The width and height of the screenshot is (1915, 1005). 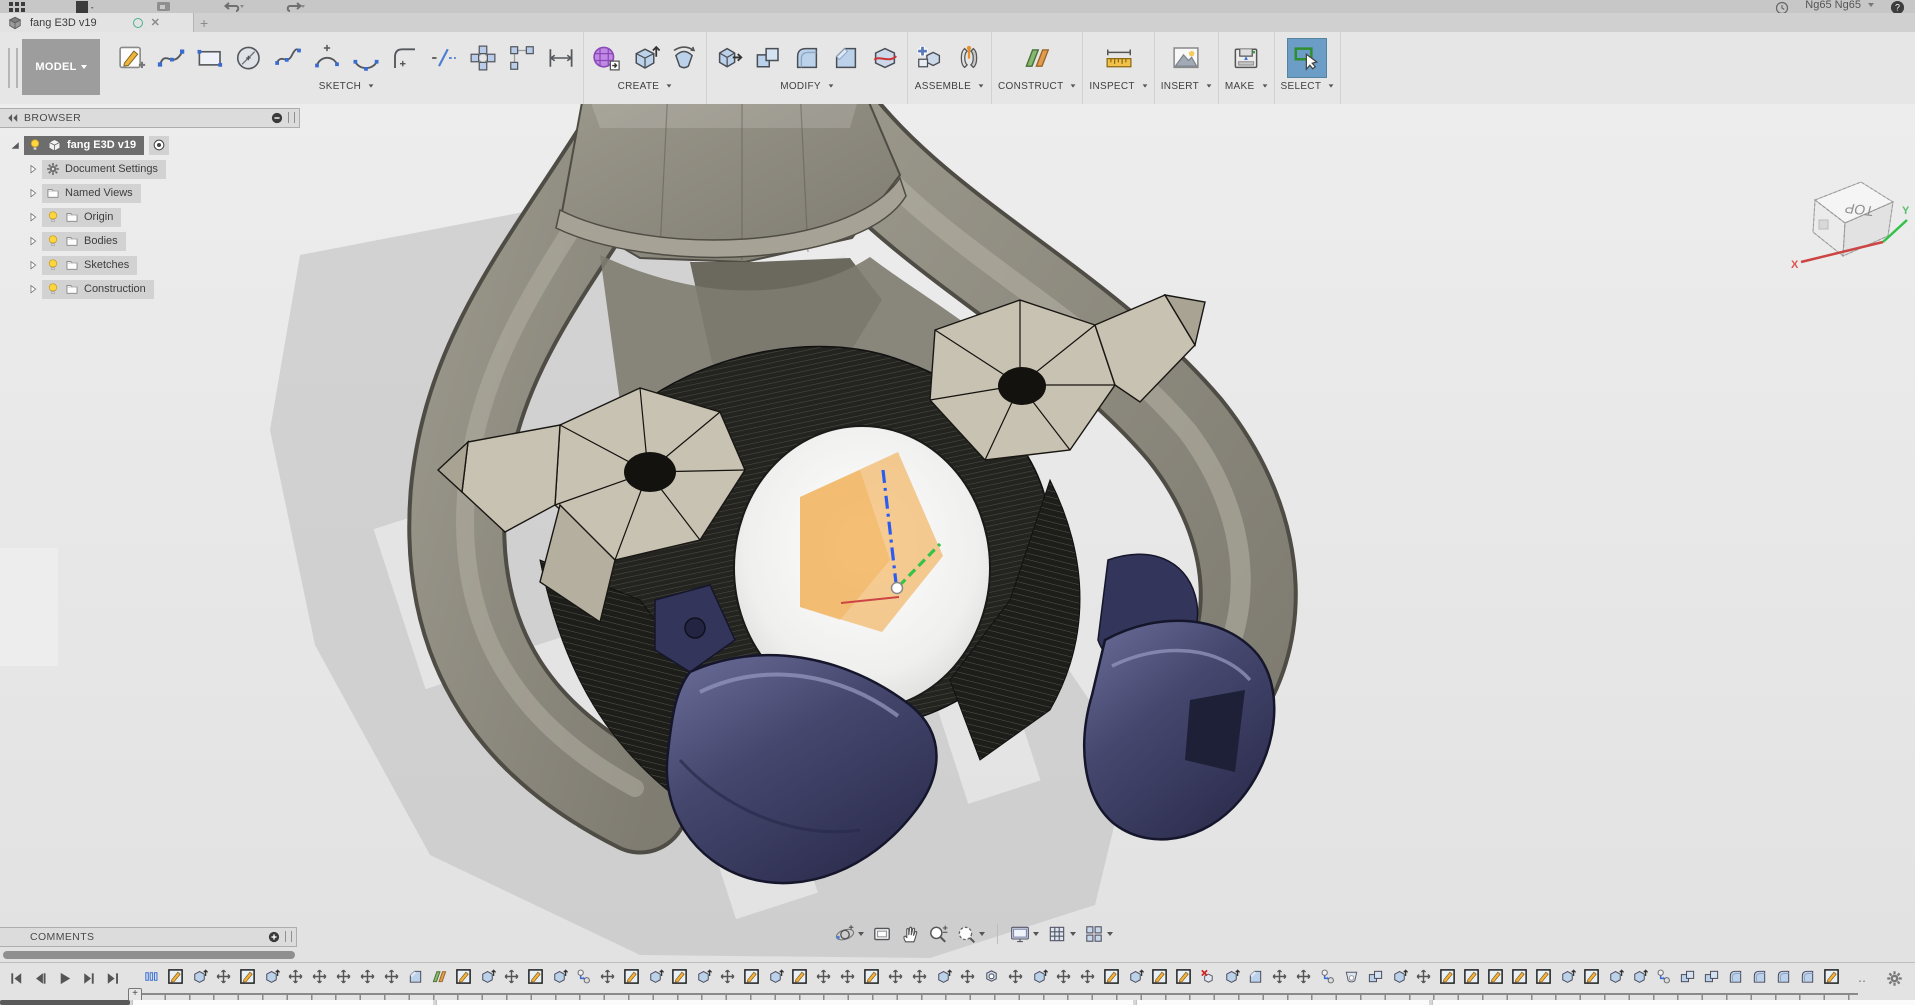 What do you see at coordinates (1119, 58) in the screenshot?
I see `measure-icon` at bounding box center [1119, 58].